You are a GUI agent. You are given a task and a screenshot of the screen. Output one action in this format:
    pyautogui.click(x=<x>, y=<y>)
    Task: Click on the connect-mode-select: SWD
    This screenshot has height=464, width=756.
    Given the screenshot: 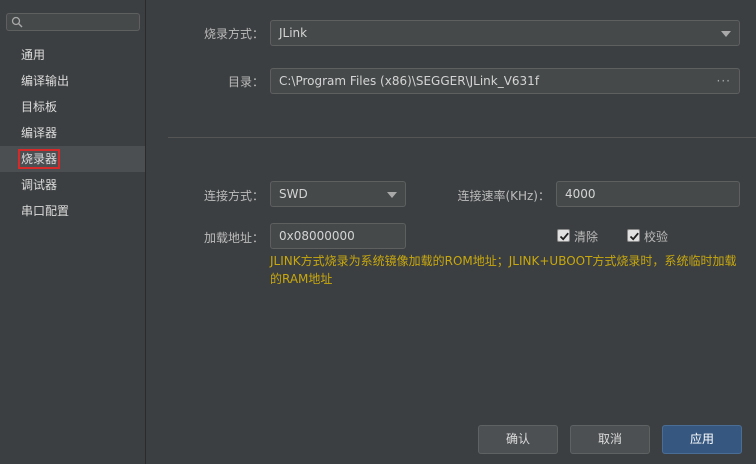 What is the action you would take?
    pyautogui.click(x=338, y=194)
    